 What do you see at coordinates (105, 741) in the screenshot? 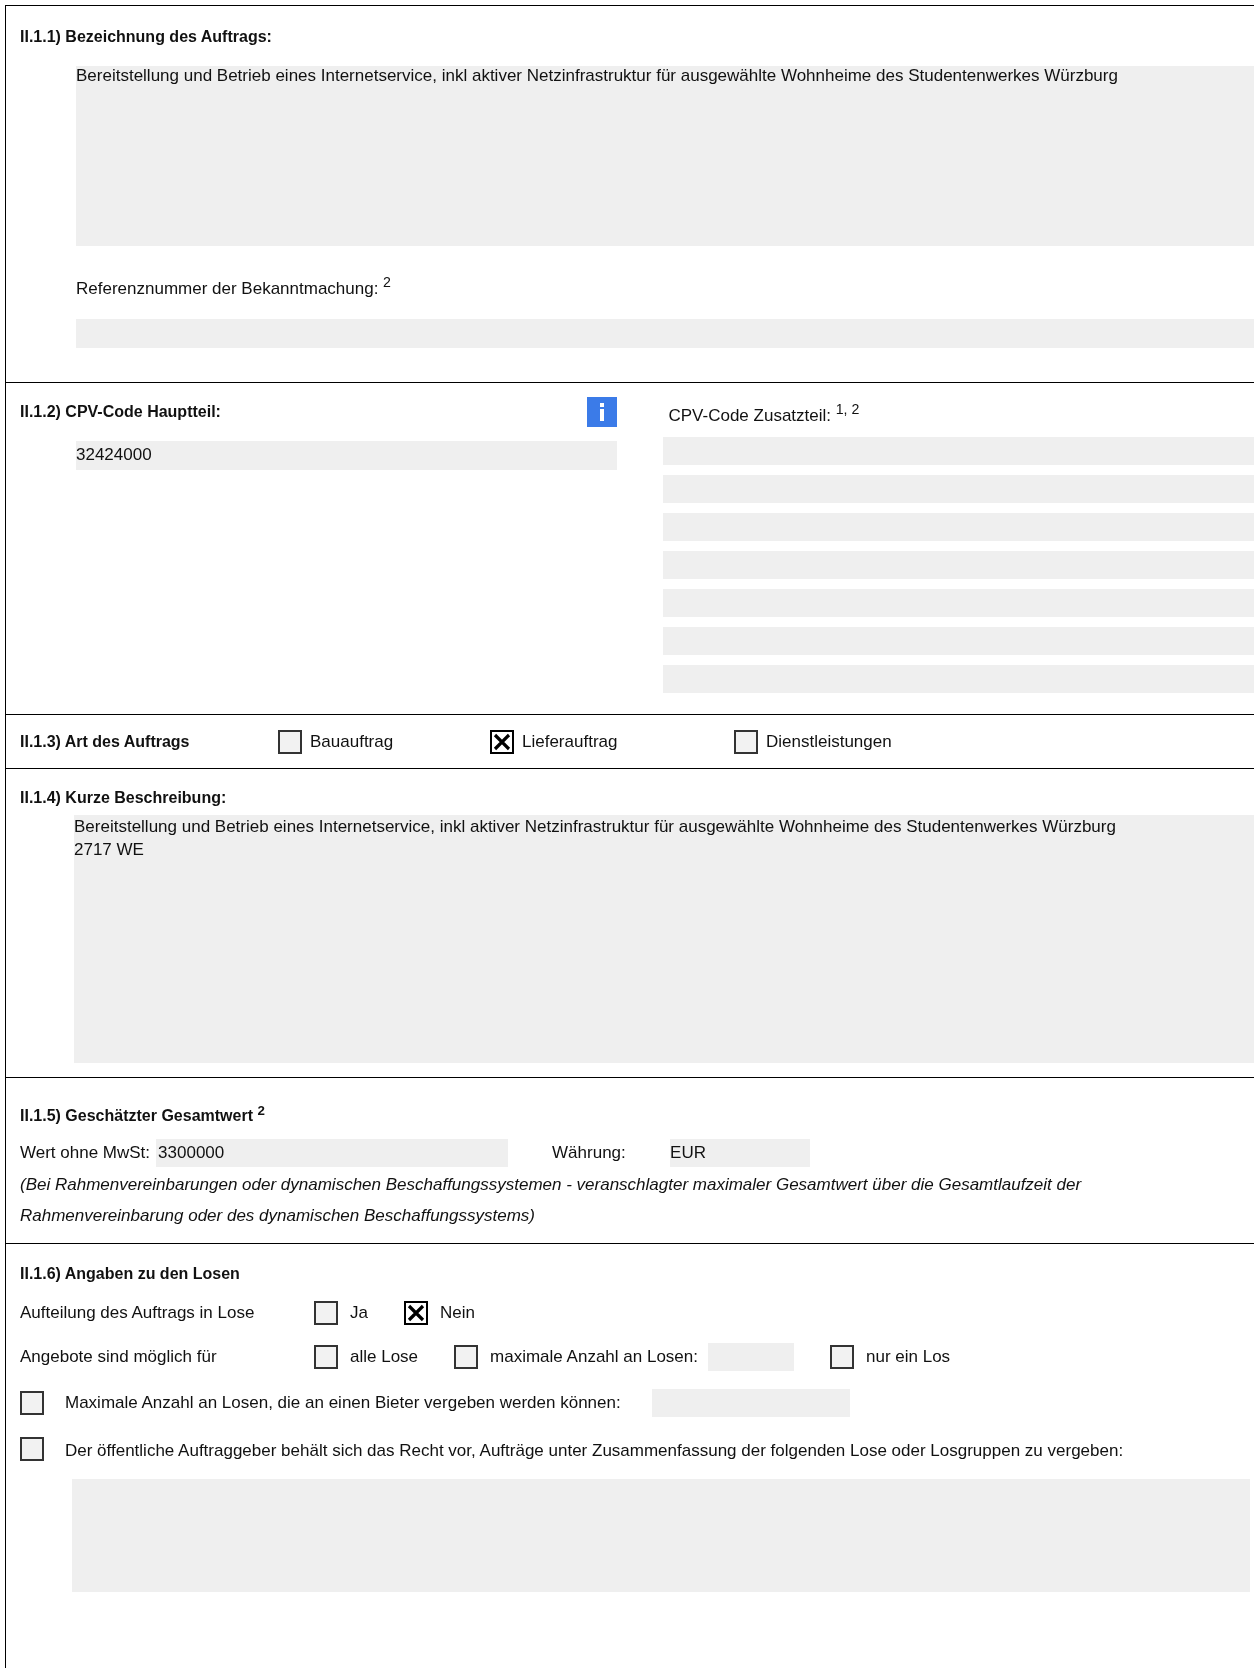
I see `section-title: II.1.3) Art des Auftrags` at bounding box center [105, 741].